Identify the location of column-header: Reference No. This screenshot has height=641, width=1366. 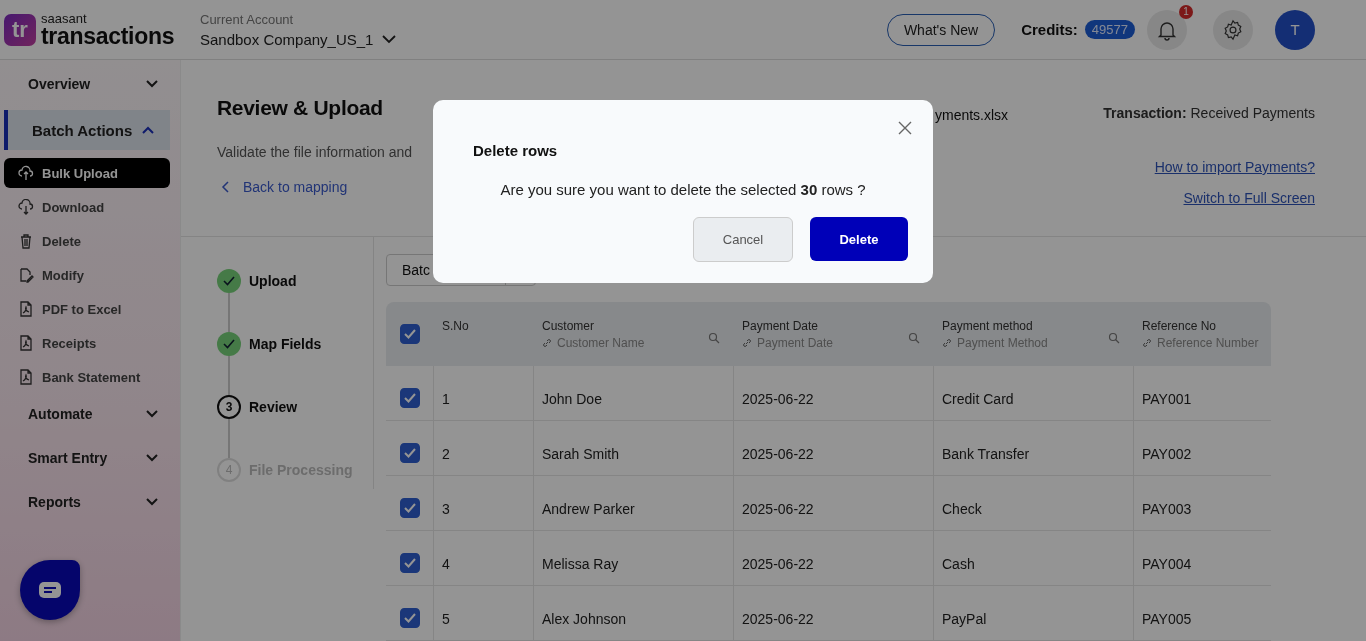
(1180, 326).